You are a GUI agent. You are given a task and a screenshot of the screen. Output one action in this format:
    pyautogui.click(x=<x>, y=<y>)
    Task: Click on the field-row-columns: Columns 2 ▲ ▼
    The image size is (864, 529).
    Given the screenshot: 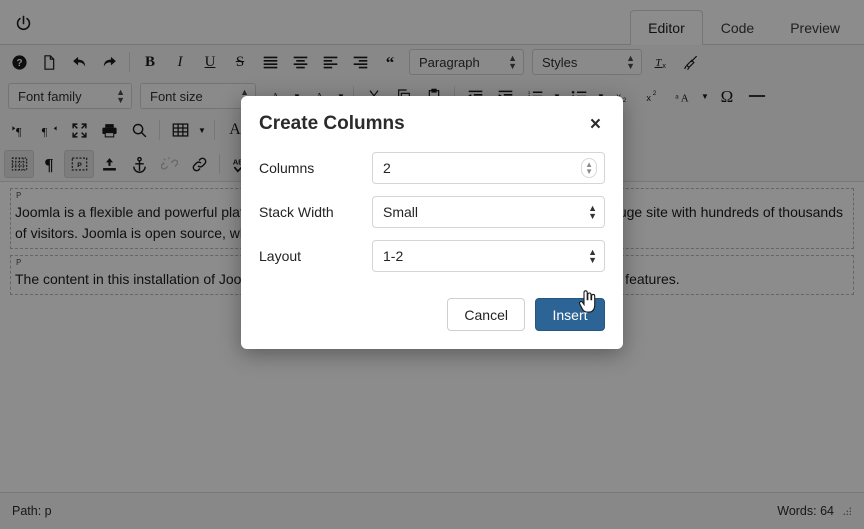 What is the action you would take?
    pyautogui.click(x=432, y=168)
    